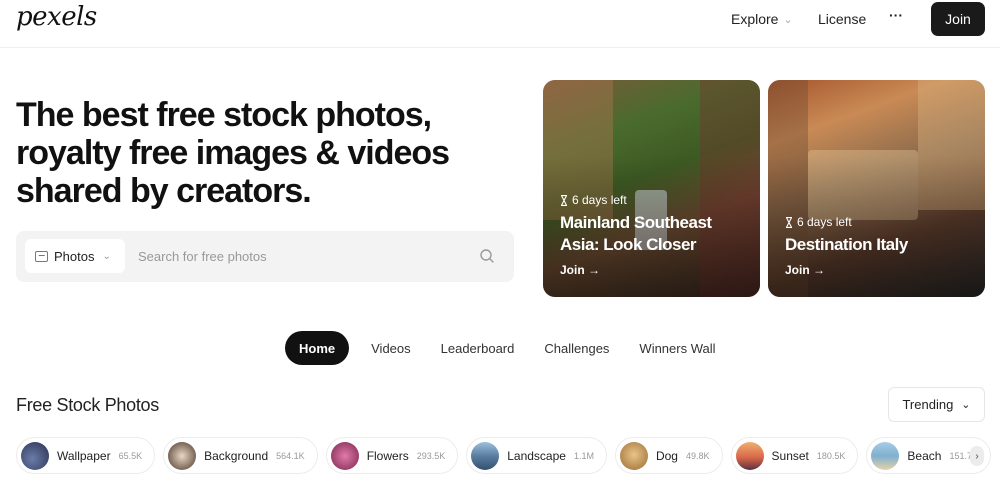 The width and height of the screenshot is (1000, 479). Describe the element at coordinates (431, 455) in the screenshot. I see `category-count: 293.5K` at that location.